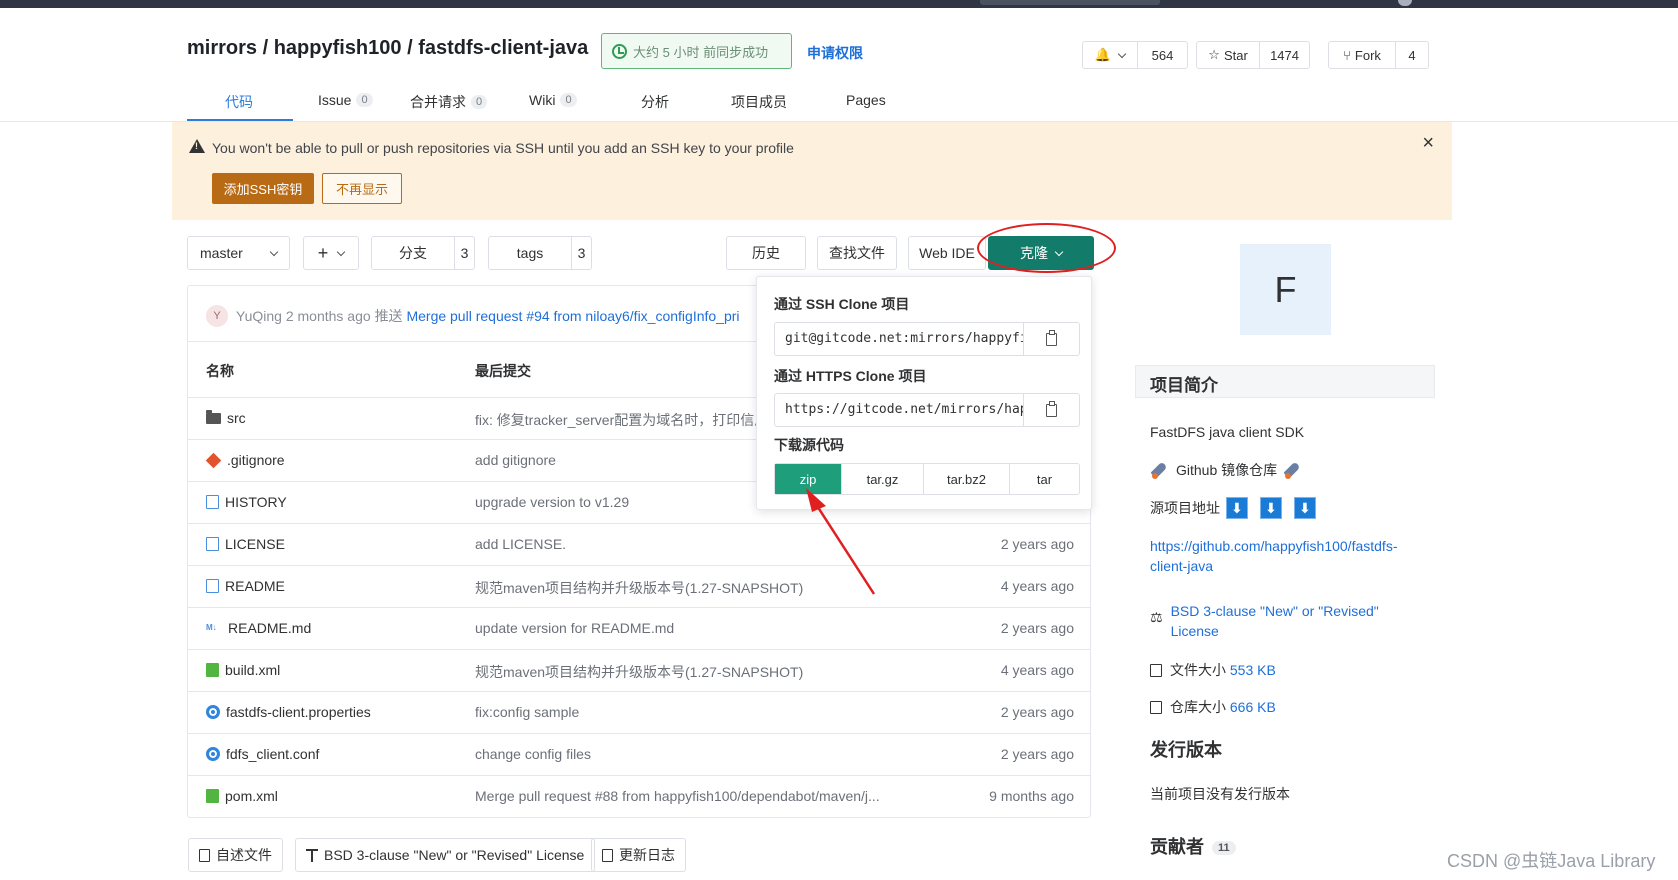  What do you see at coordinates (1284, 55) in the screenshot?
I see `star-count: 1474` at bounding box center [1284, 55].